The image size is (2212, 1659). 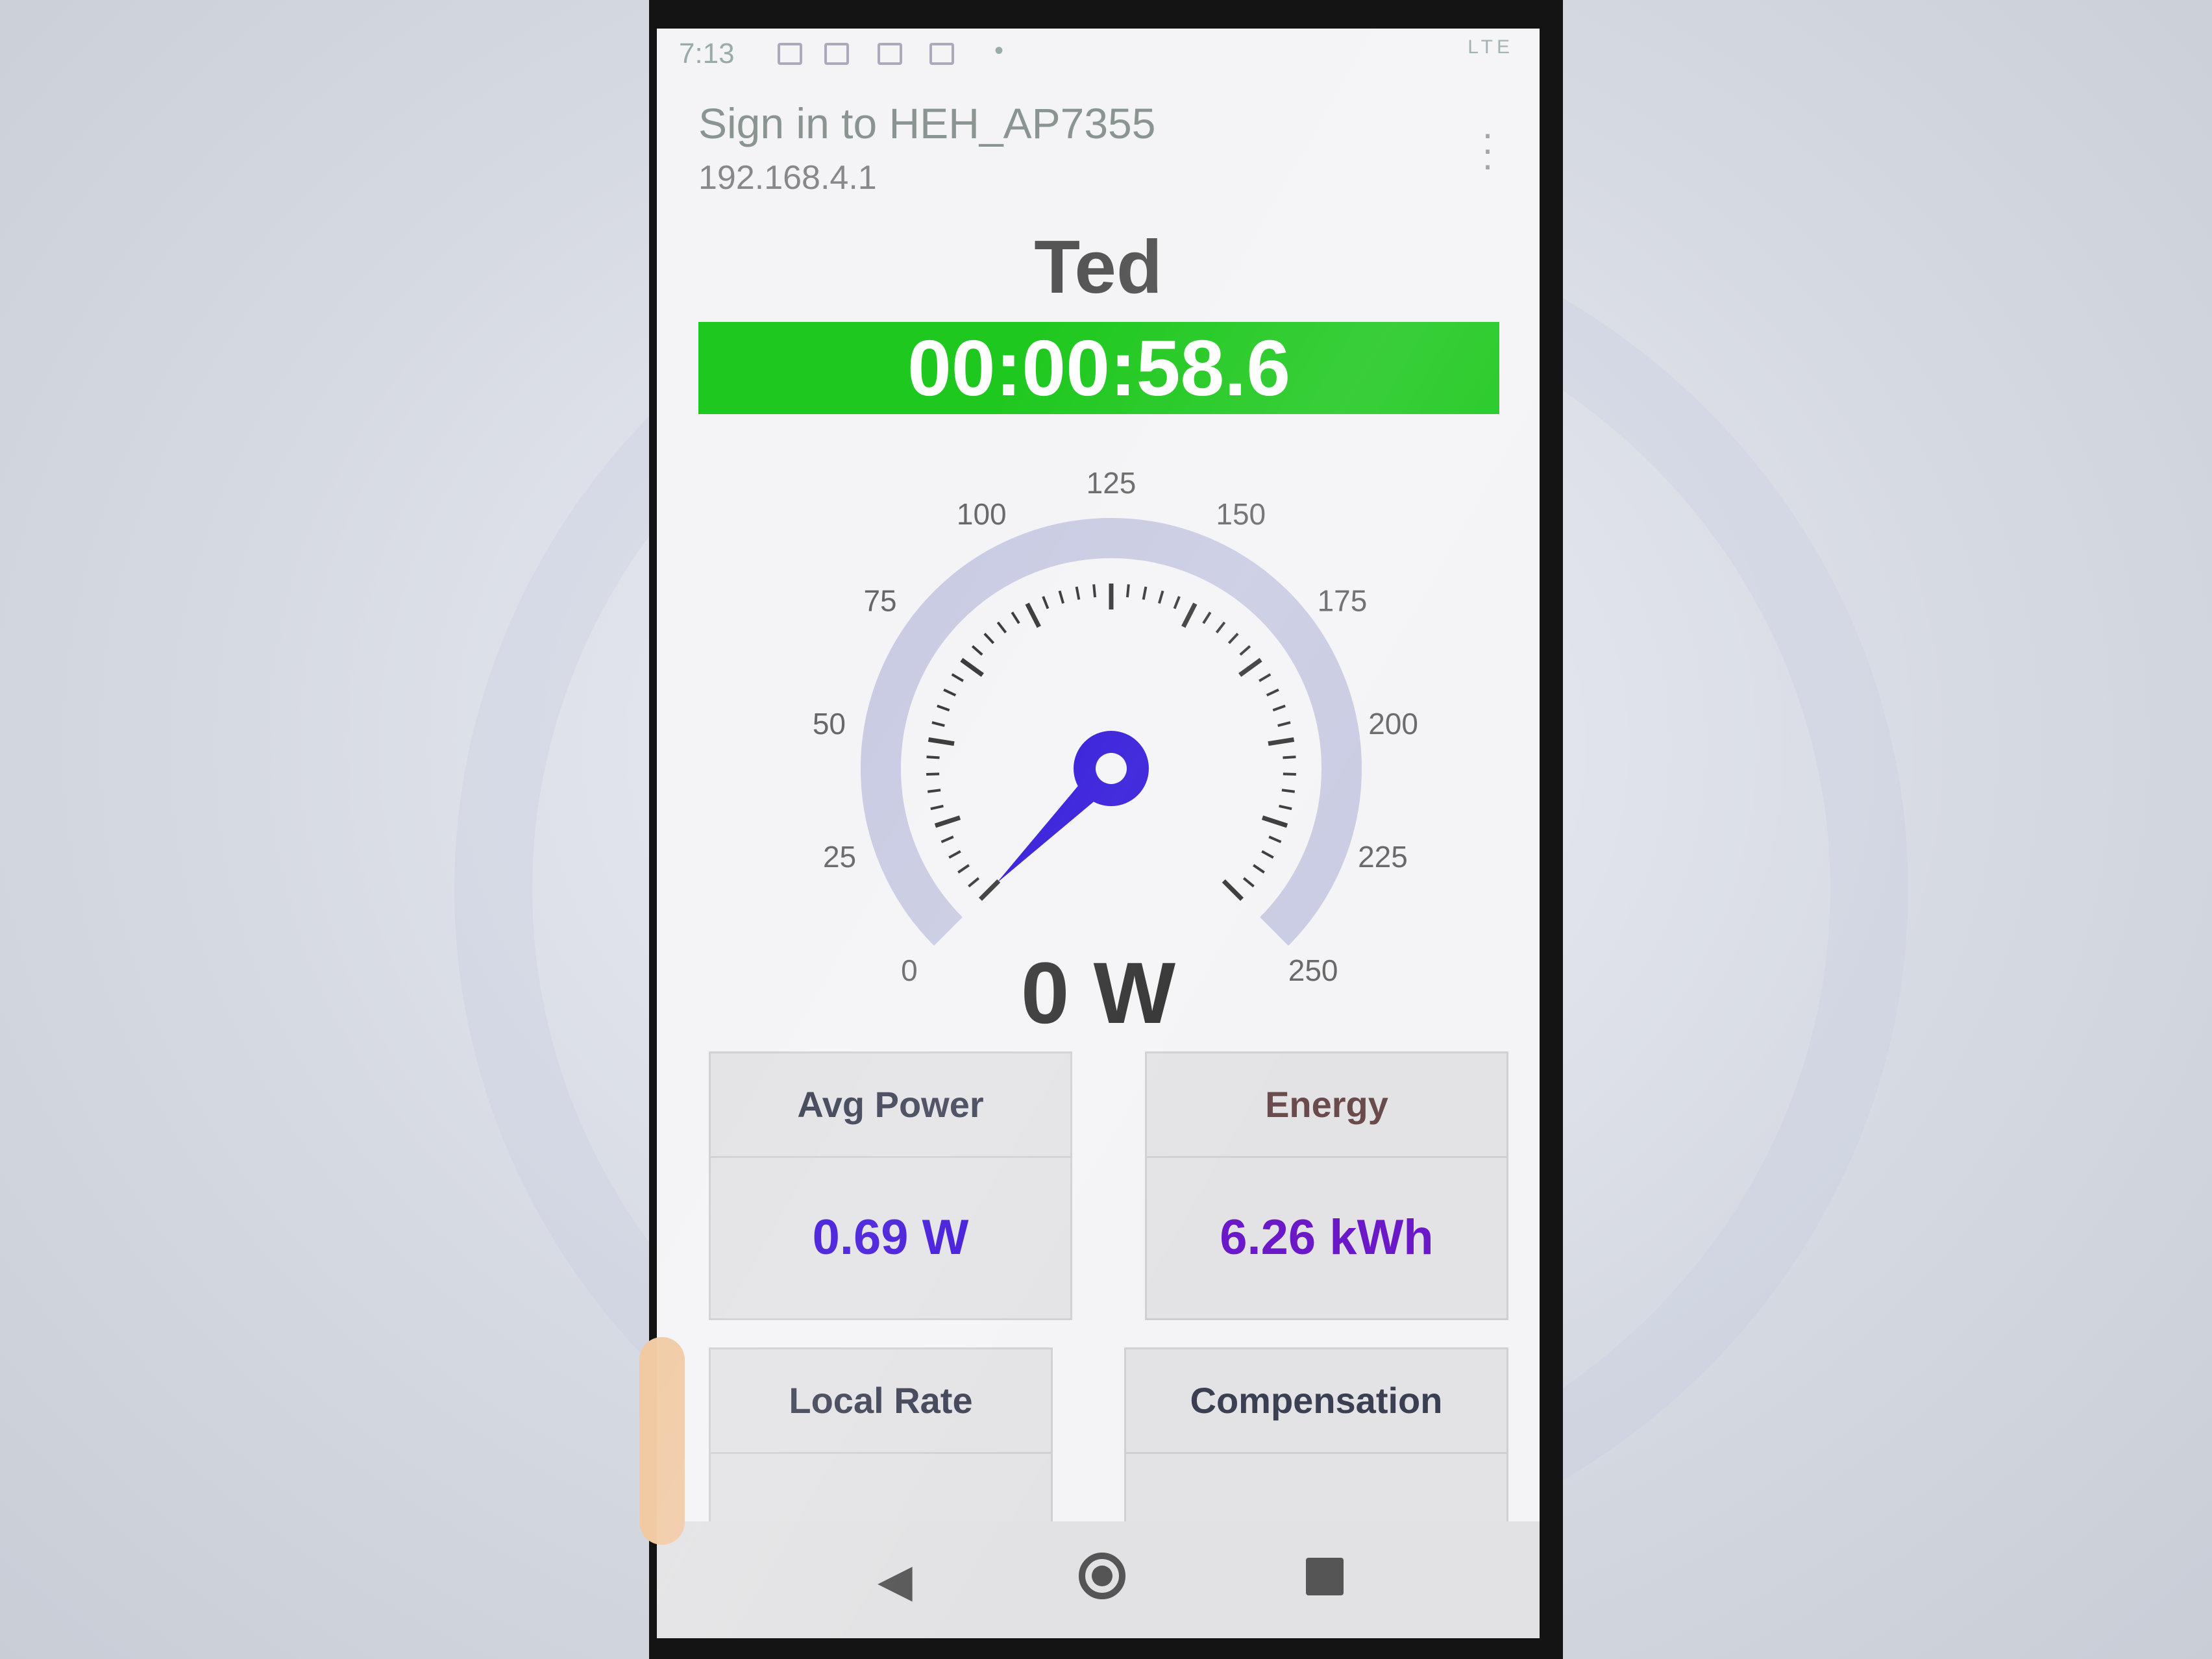 What do you see at coordinates (839, 857) in the screenshot?
I see `gauge-tick-label: 25` at bounding box center [839, 857].